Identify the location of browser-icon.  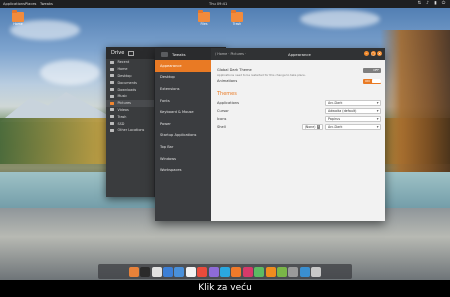
(168, 271).